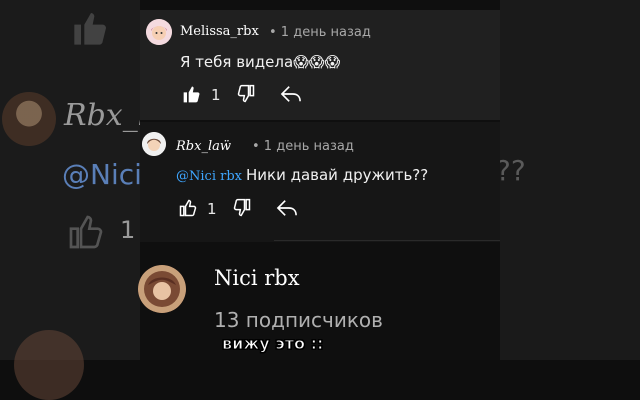 This screenshot has height=400, width=640. Describe the element at coordinates (219, 31) in the screenshot. I see `comment-username: Melissa_rbx` at that location.